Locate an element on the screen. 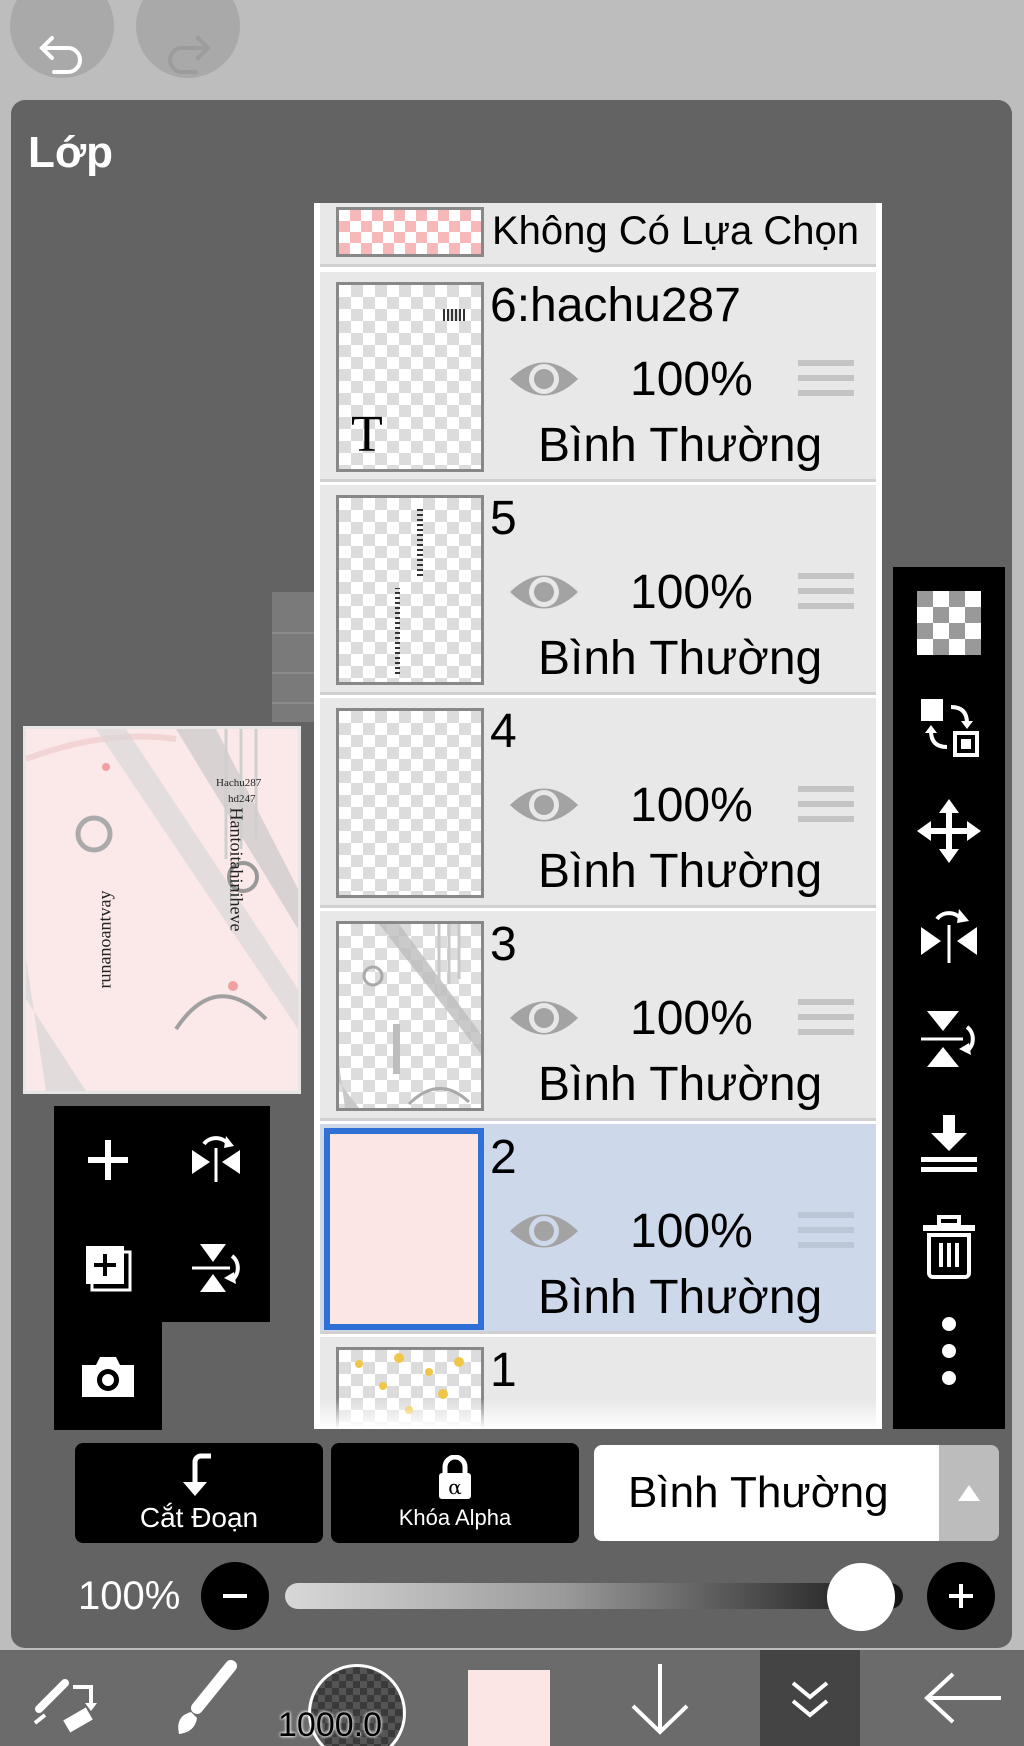  collapse-icon is located at coordinates (810, 1699).